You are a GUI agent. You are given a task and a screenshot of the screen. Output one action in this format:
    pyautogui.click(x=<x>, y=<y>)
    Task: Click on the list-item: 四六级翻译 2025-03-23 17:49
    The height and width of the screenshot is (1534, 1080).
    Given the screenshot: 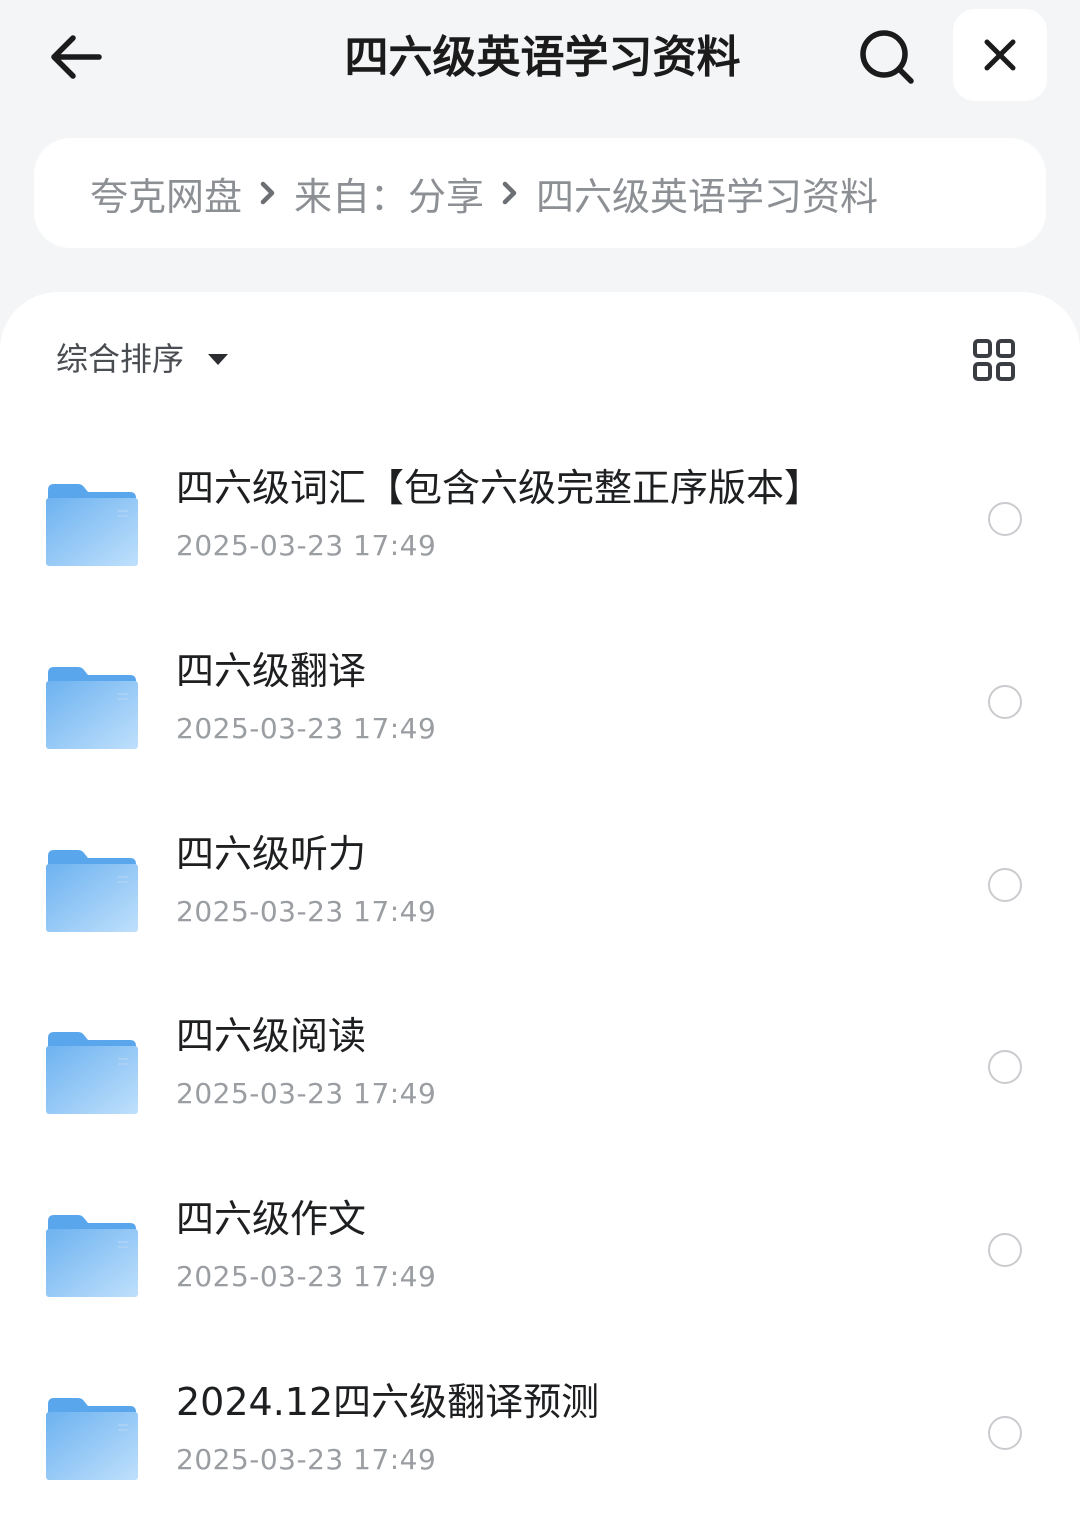 What is the action you would take?
    pyautogui.click(x=540, y=698)
    